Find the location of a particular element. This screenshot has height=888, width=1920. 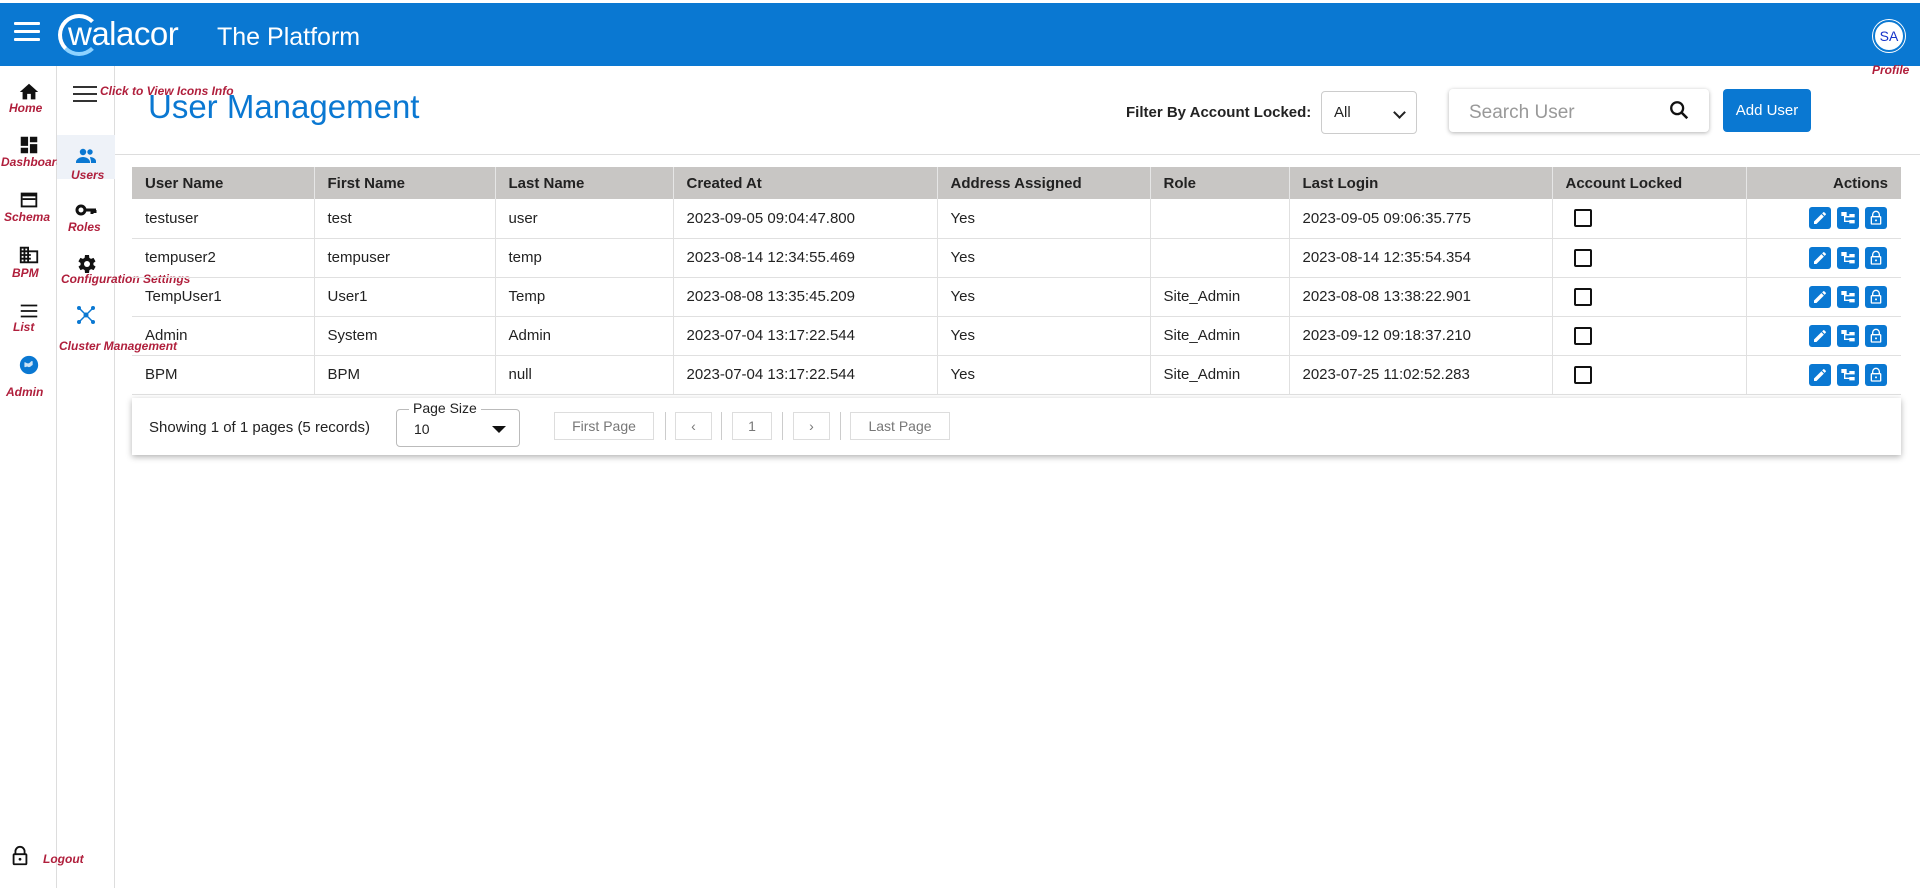

nav-home is located at coordinates (28, 92).